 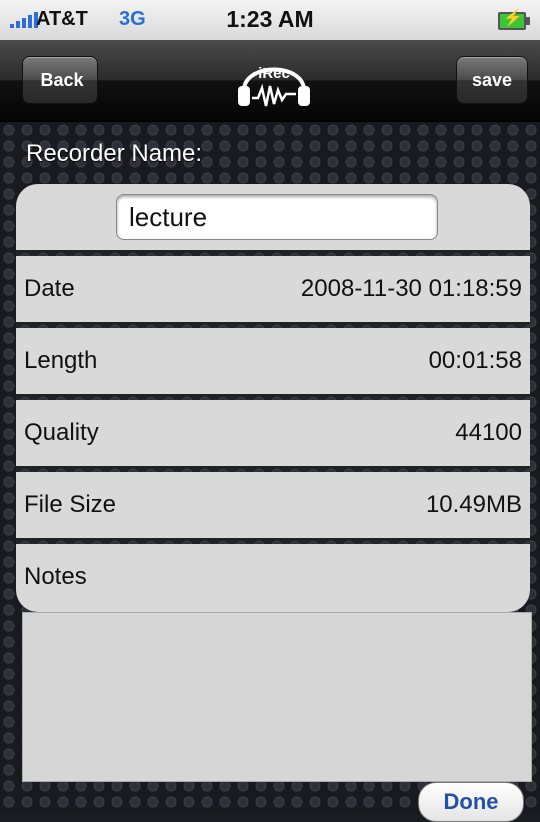 I want to click on detail-value: 00:01:58, so click(x=475, y=360).